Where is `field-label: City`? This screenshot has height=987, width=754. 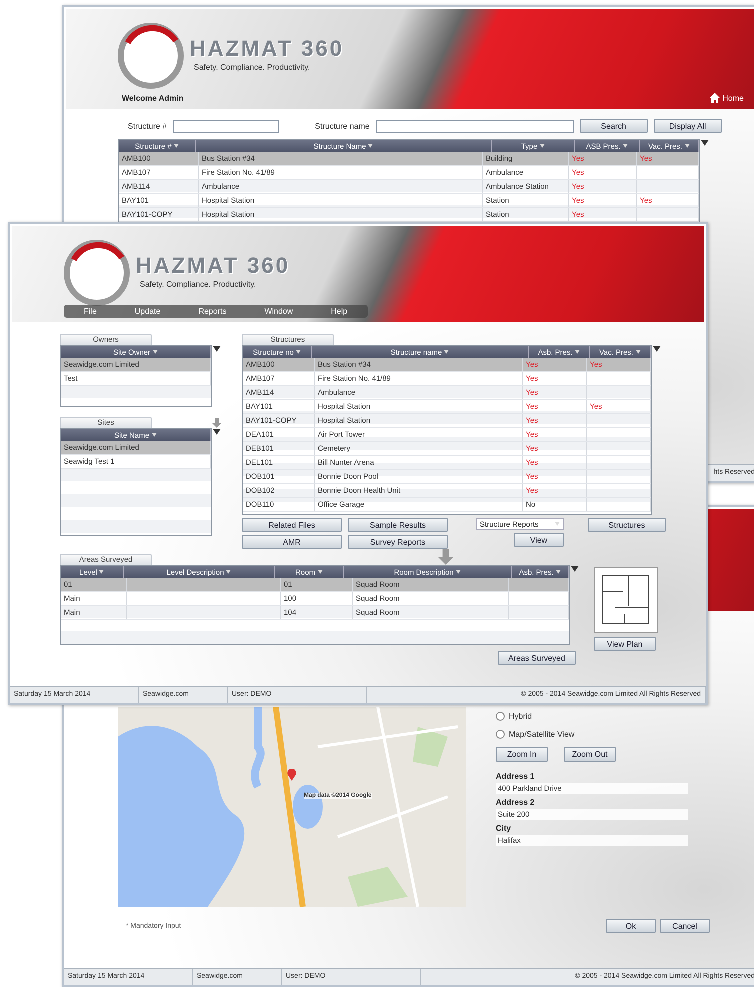 field-label: City is located at coordinates (504, 828).